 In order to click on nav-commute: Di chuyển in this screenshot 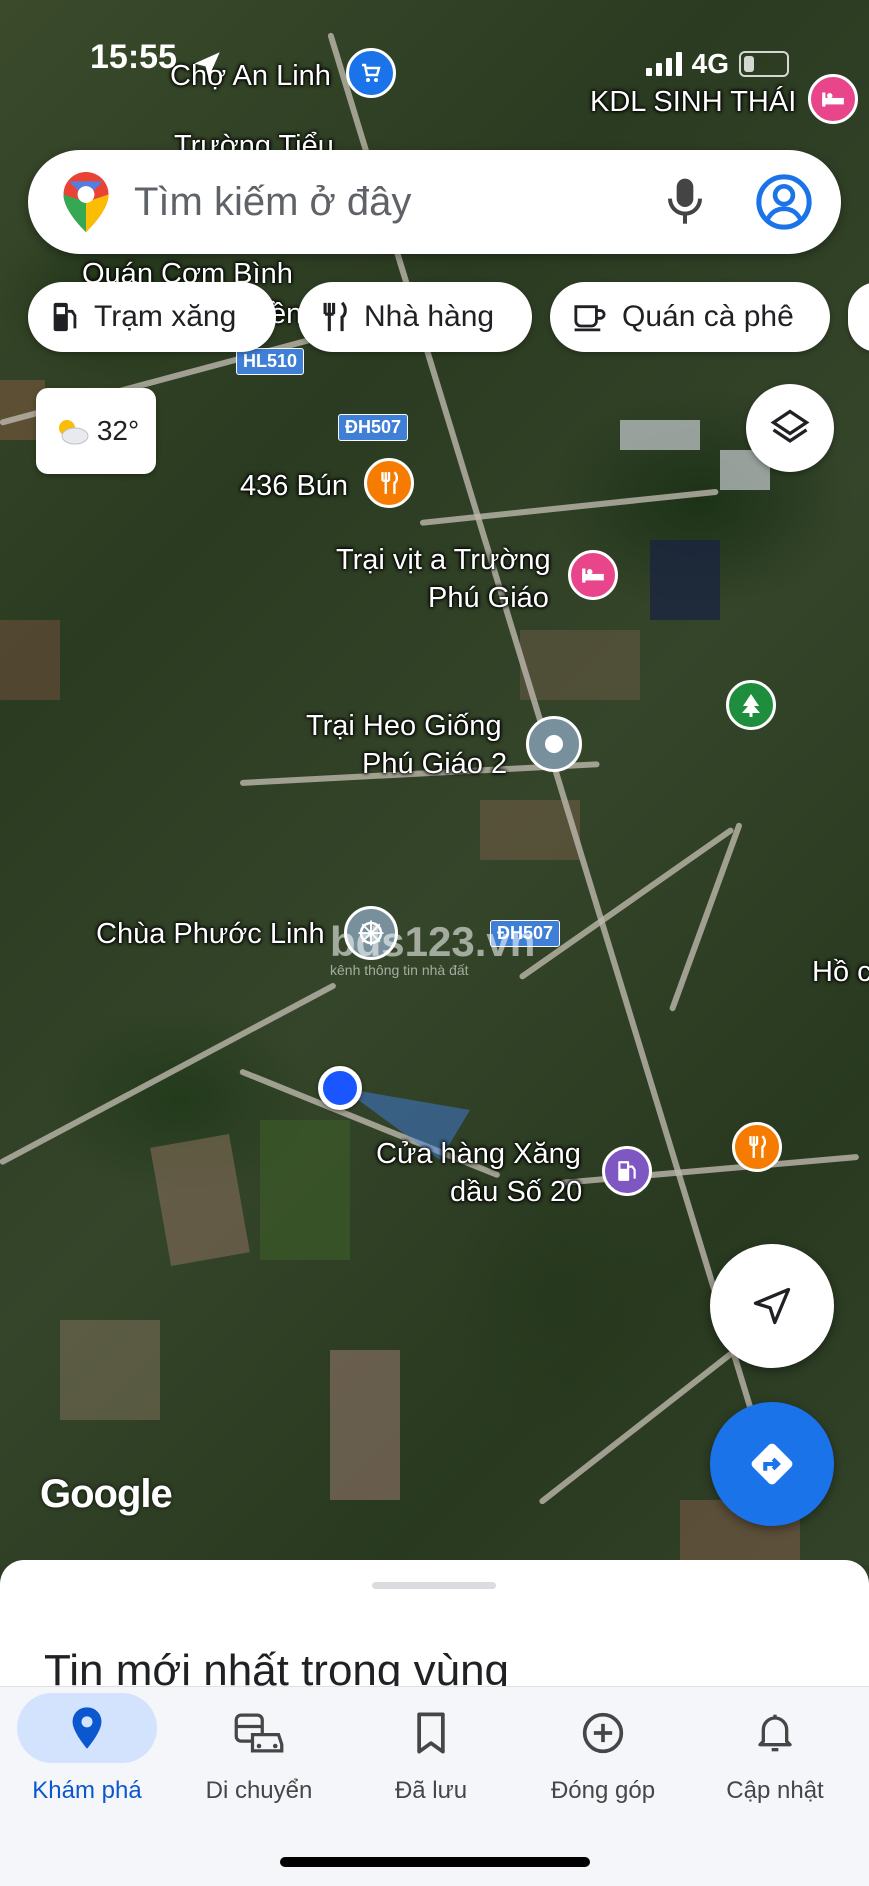, I will do `click(259, 1752)`.